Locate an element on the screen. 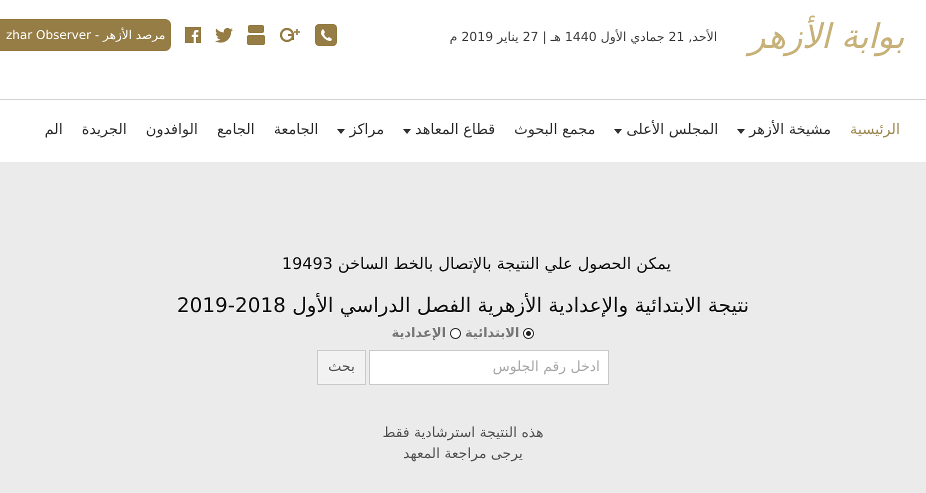 This screenshot has height=493, width=926. search-button: بحث is located at coordinates (341, 367).